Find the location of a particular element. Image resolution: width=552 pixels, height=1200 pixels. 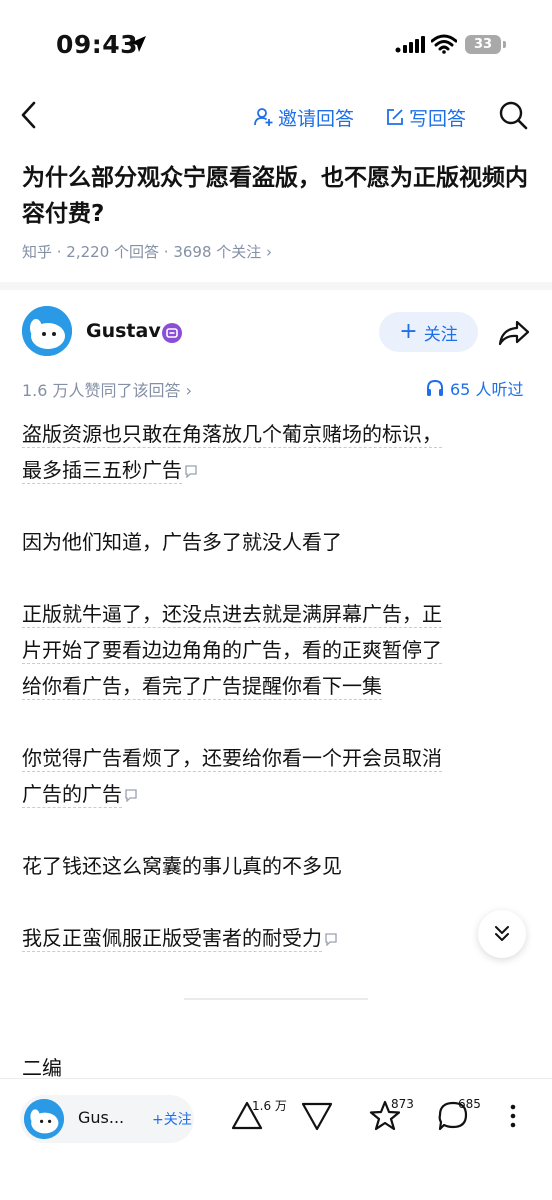

upvote-count: 1.6 万 is located at coordinates (269, 1106).